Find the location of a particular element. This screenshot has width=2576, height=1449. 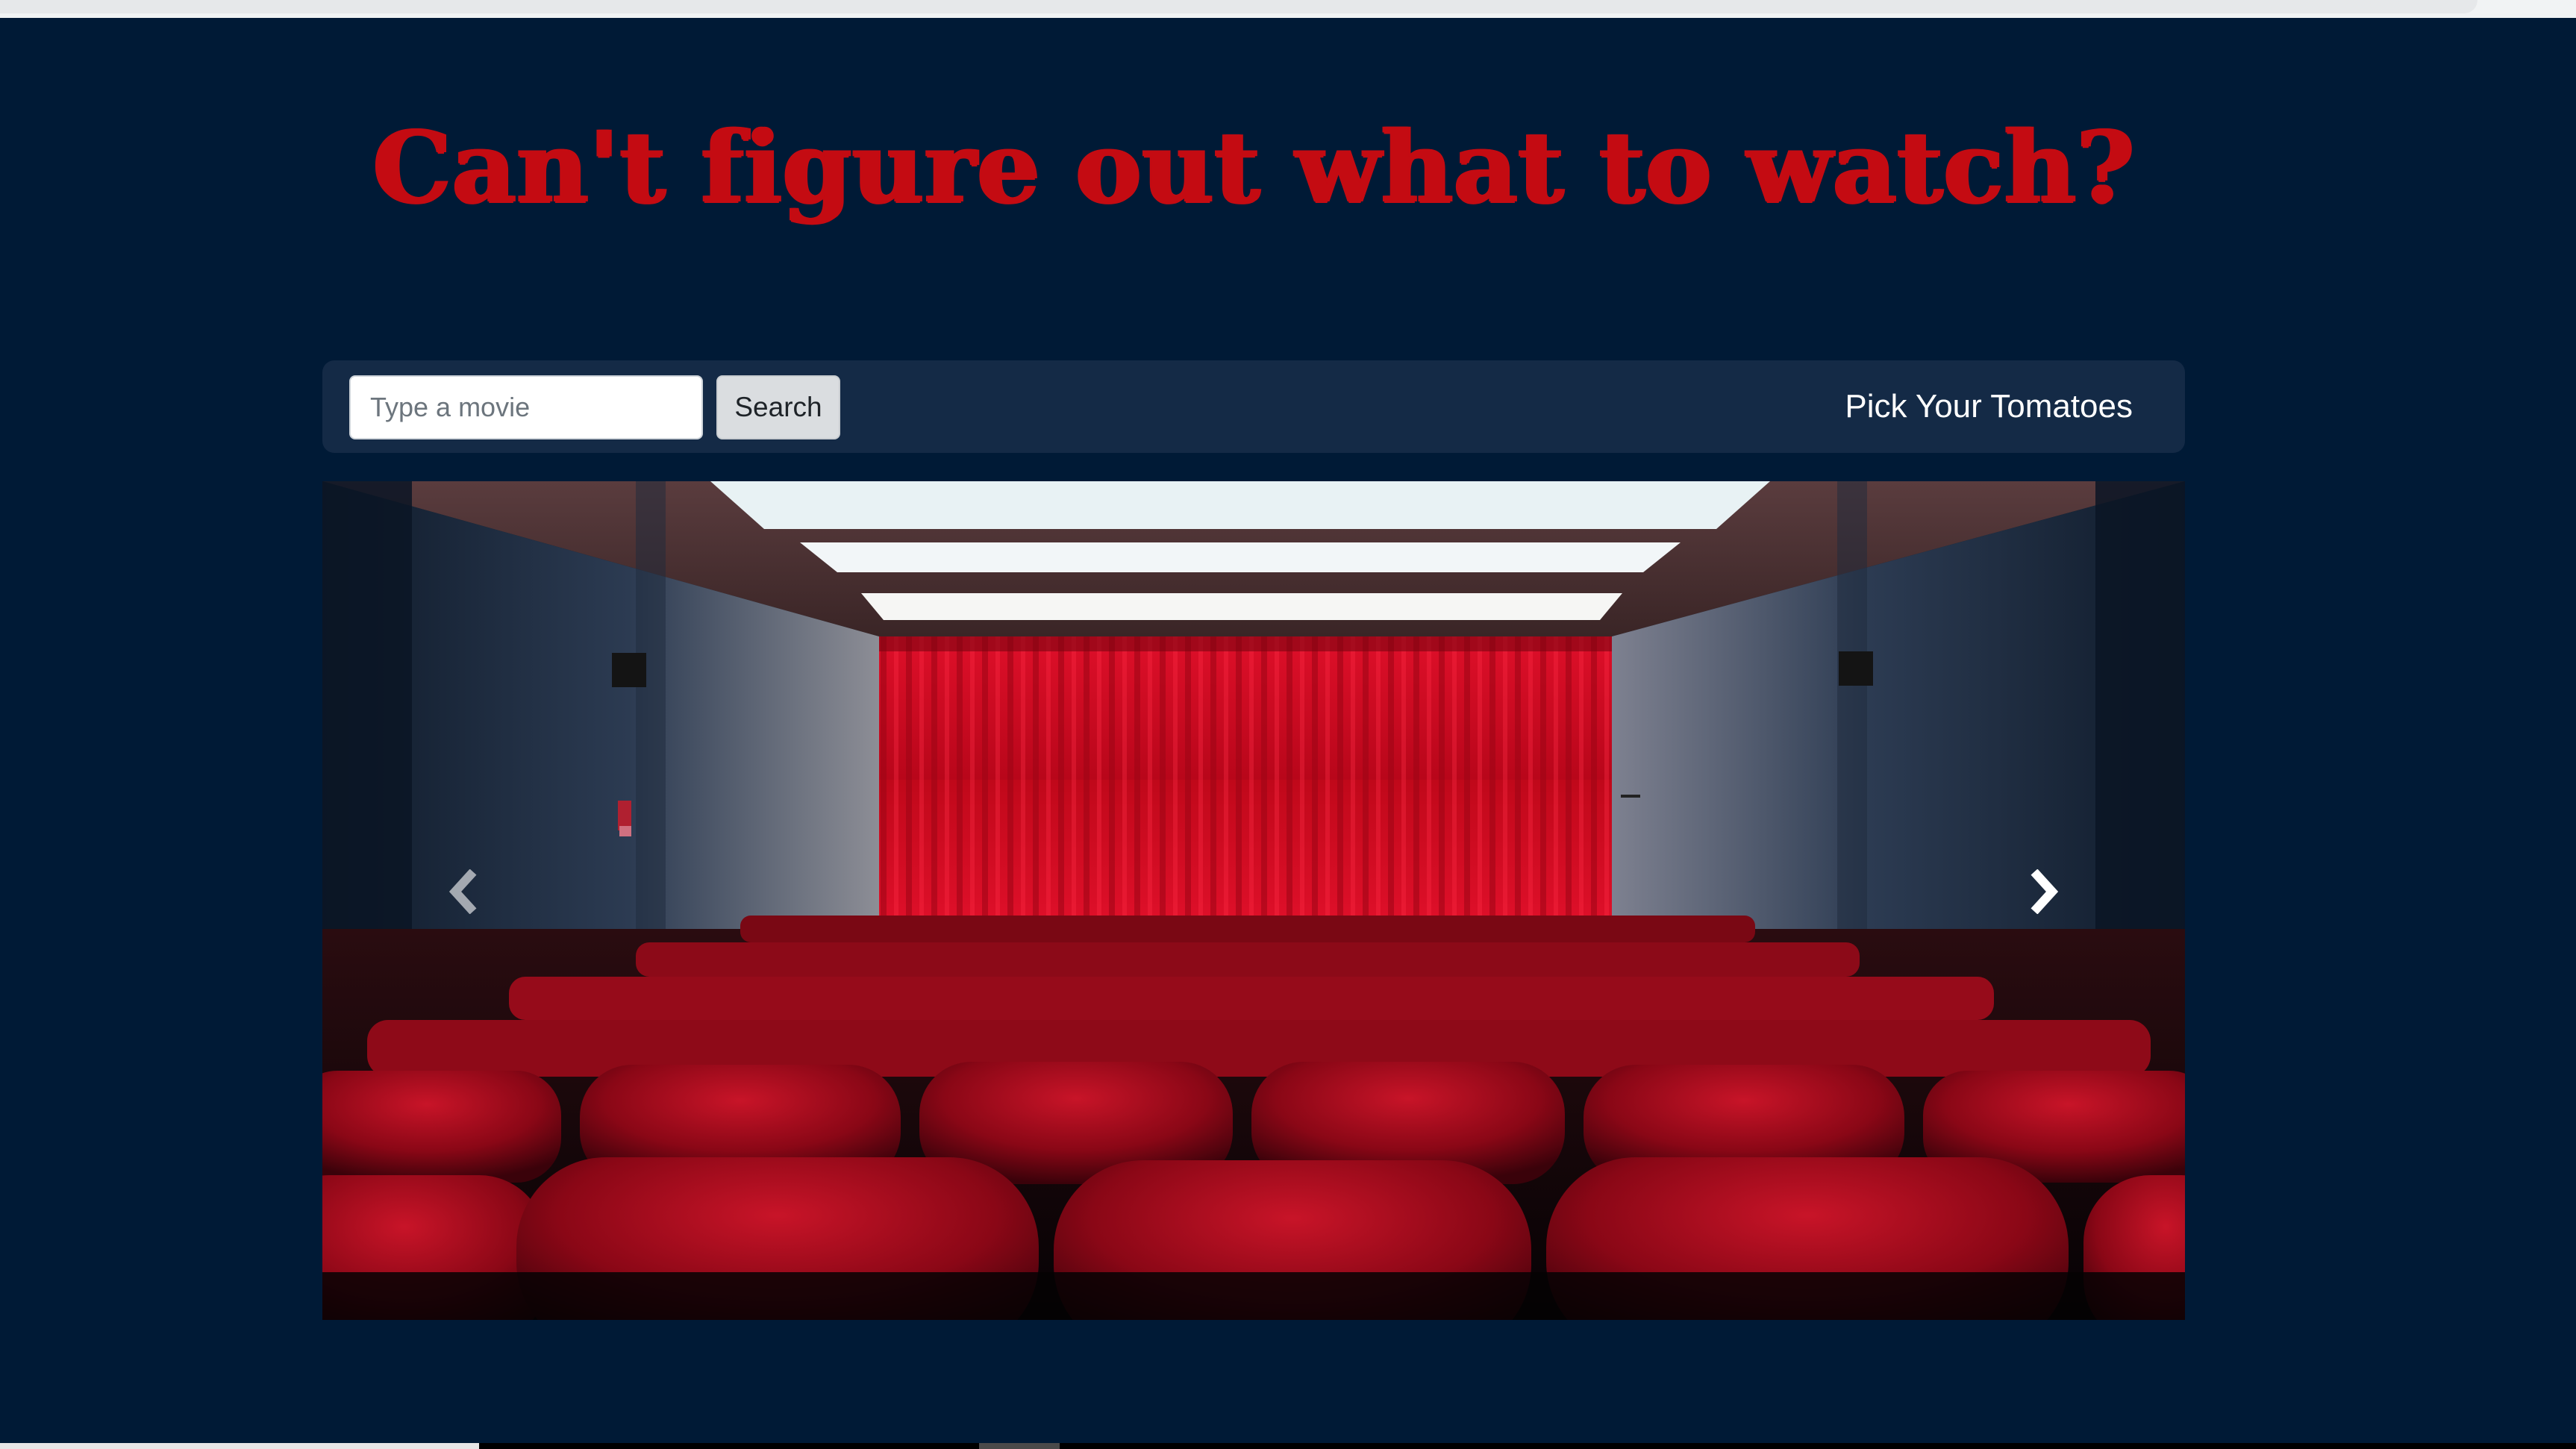

chevron-left-icon is located at coordinates (462, 892).